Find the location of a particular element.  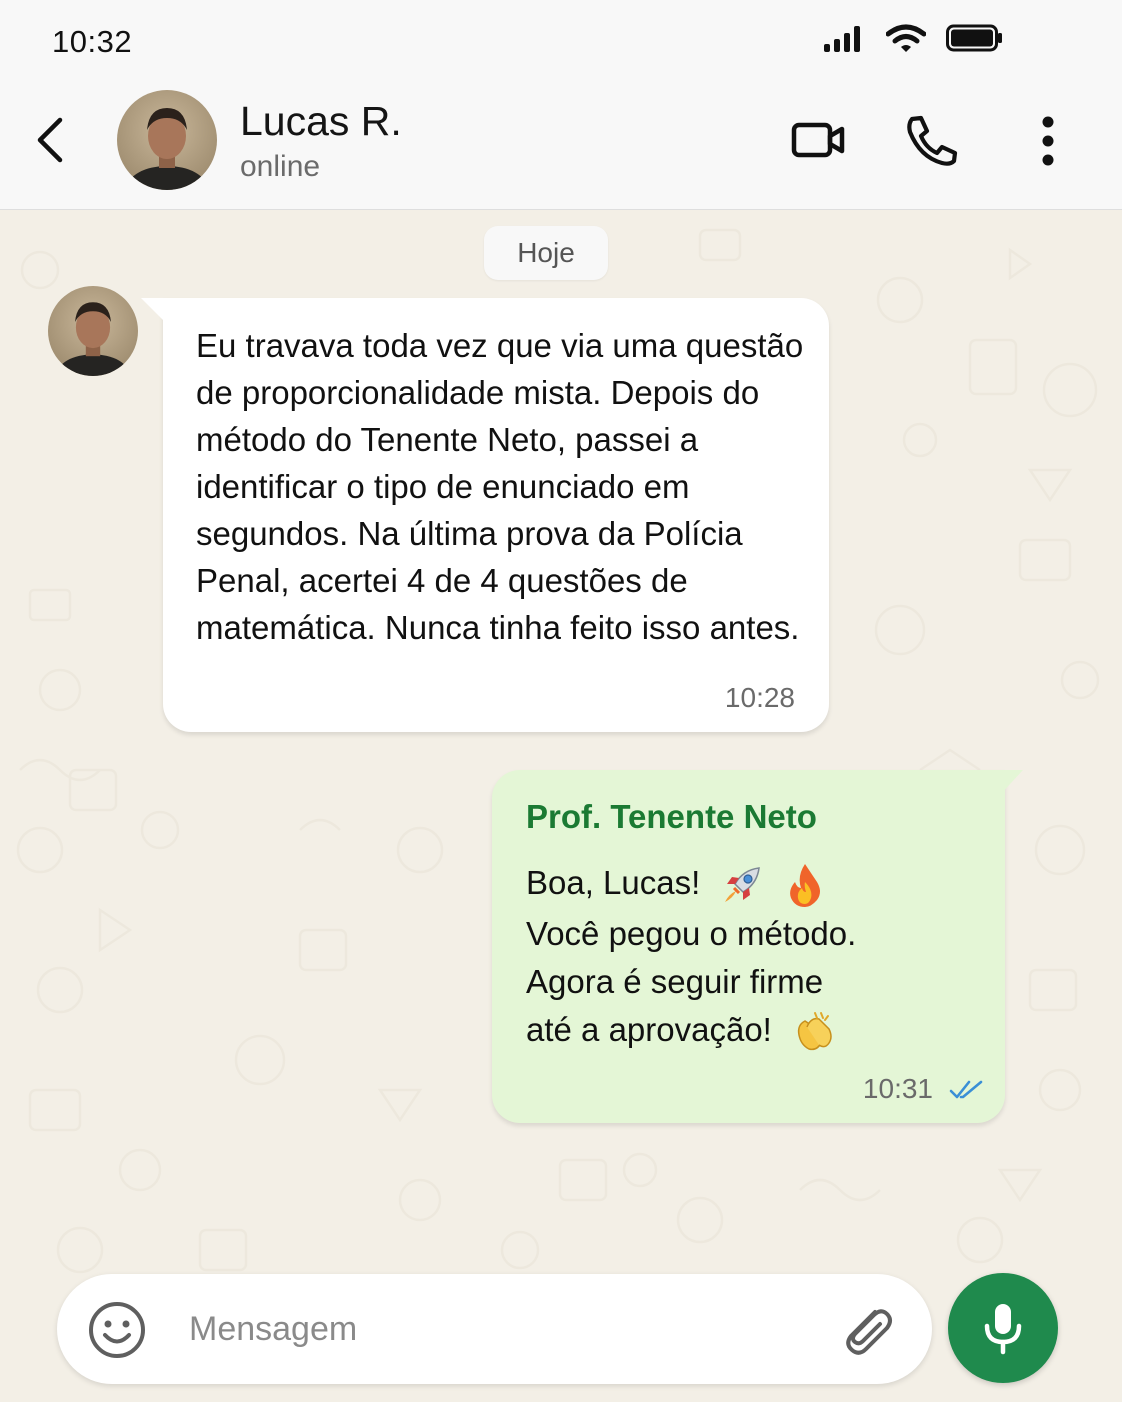

message-line: Agora é seguir firme is located at coordinates (756, 982).